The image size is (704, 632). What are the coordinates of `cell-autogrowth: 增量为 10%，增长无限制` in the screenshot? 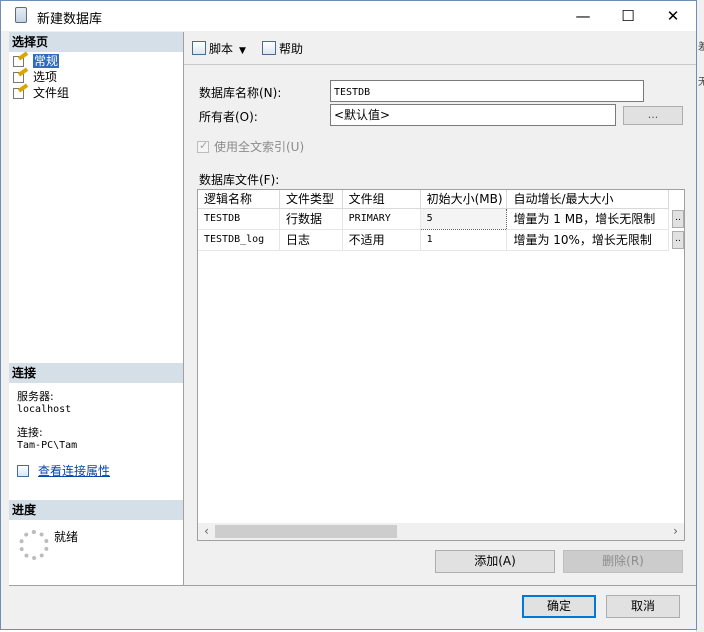 It's located at (587, 240).